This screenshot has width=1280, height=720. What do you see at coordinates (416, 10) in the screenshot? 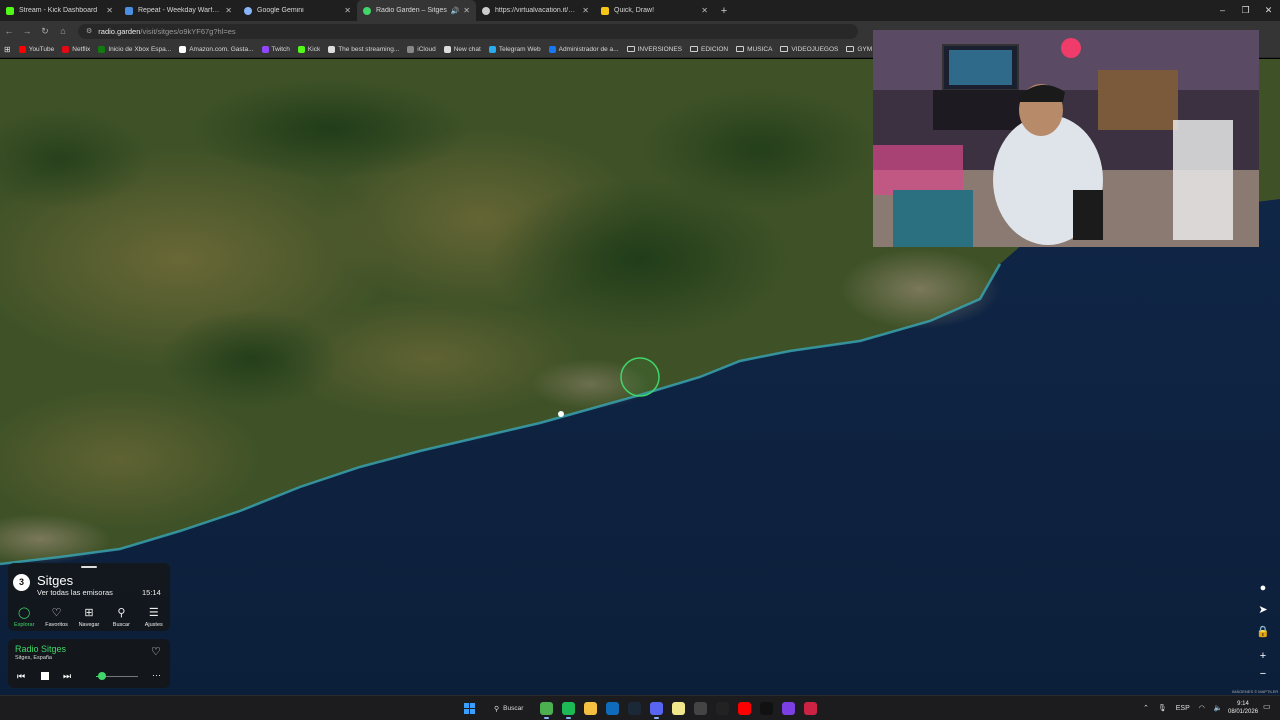
I see `tab-radio-garden: Radio Garden – Sitges 🔊 ✕` at bounding box center [416, 10].